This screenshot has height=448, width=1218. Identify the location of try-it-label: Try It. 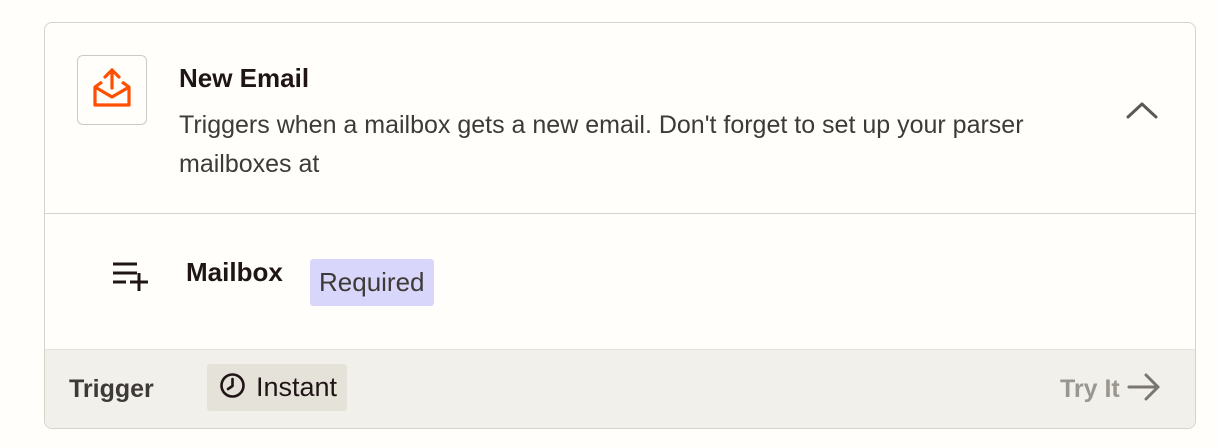
(1090, 389).